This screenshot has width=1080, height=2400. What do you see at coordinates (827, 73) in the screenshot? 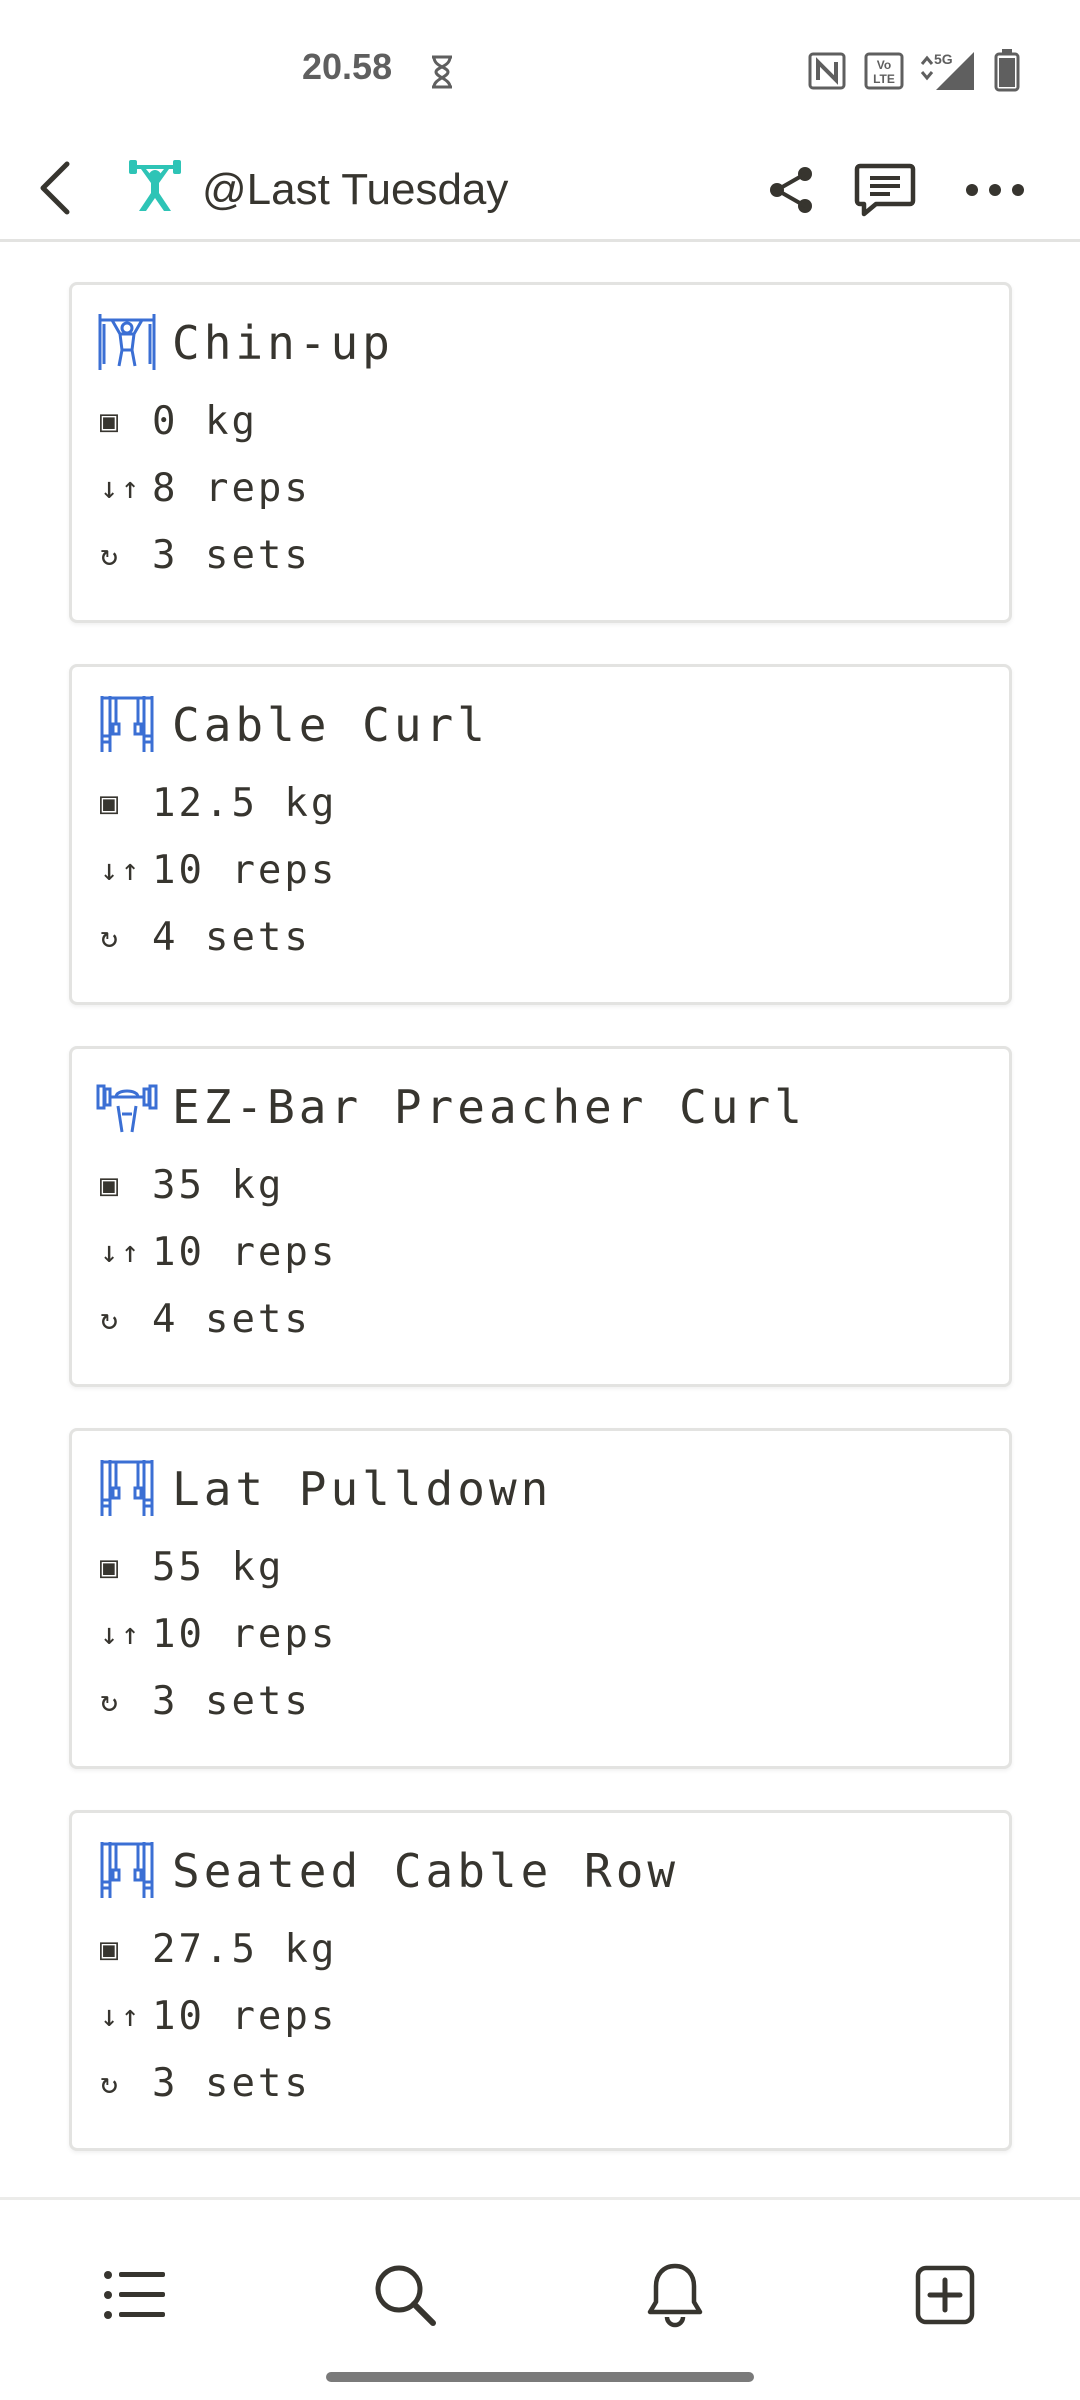
I see `nfc-icon` at bounding box center [827, 73].